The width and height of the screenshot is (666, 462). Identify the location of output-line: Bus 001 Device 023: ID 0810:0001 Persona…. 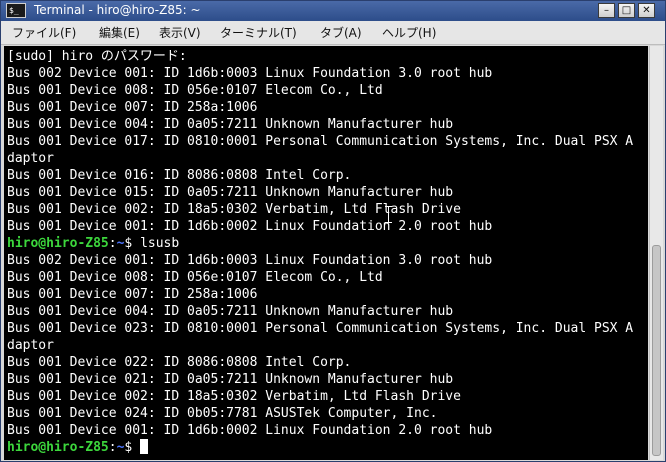
(320, 328).